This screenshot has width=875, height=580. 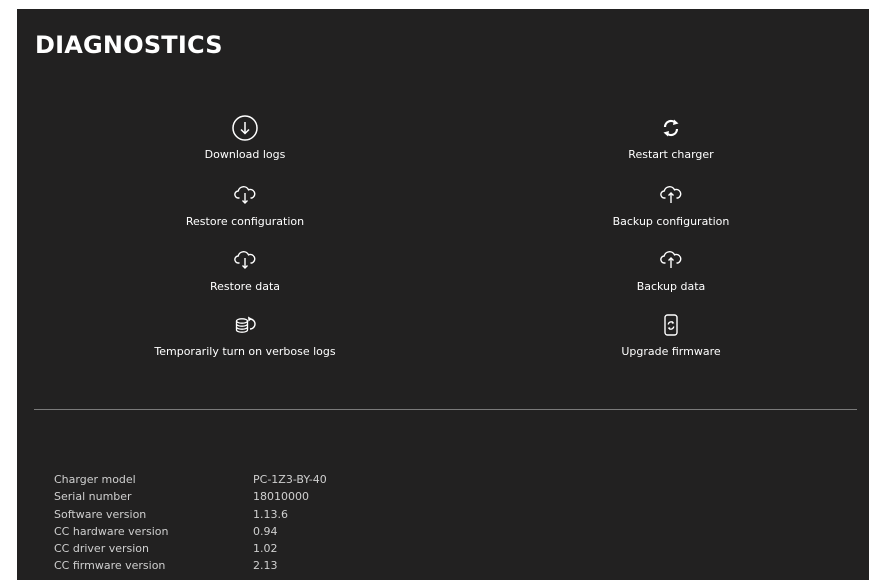 I want to click on info-key: Serial number, so click(x=93, y=497).